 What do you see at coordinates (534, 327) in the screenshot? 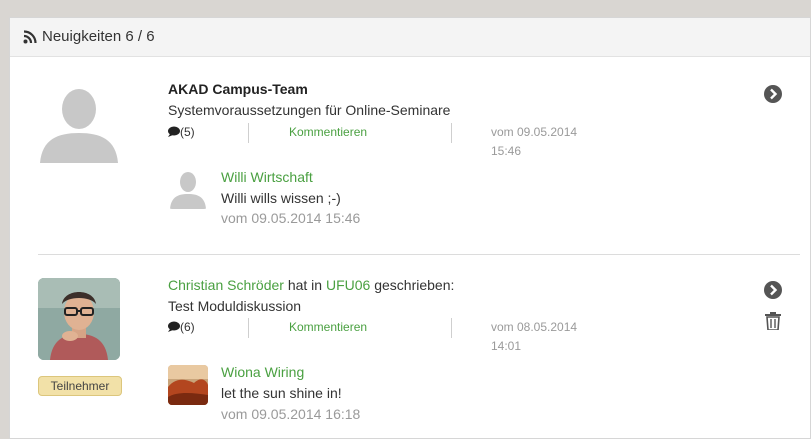
I see `entry-date: vom 08.05.2014` at bounding box center [534, 327].